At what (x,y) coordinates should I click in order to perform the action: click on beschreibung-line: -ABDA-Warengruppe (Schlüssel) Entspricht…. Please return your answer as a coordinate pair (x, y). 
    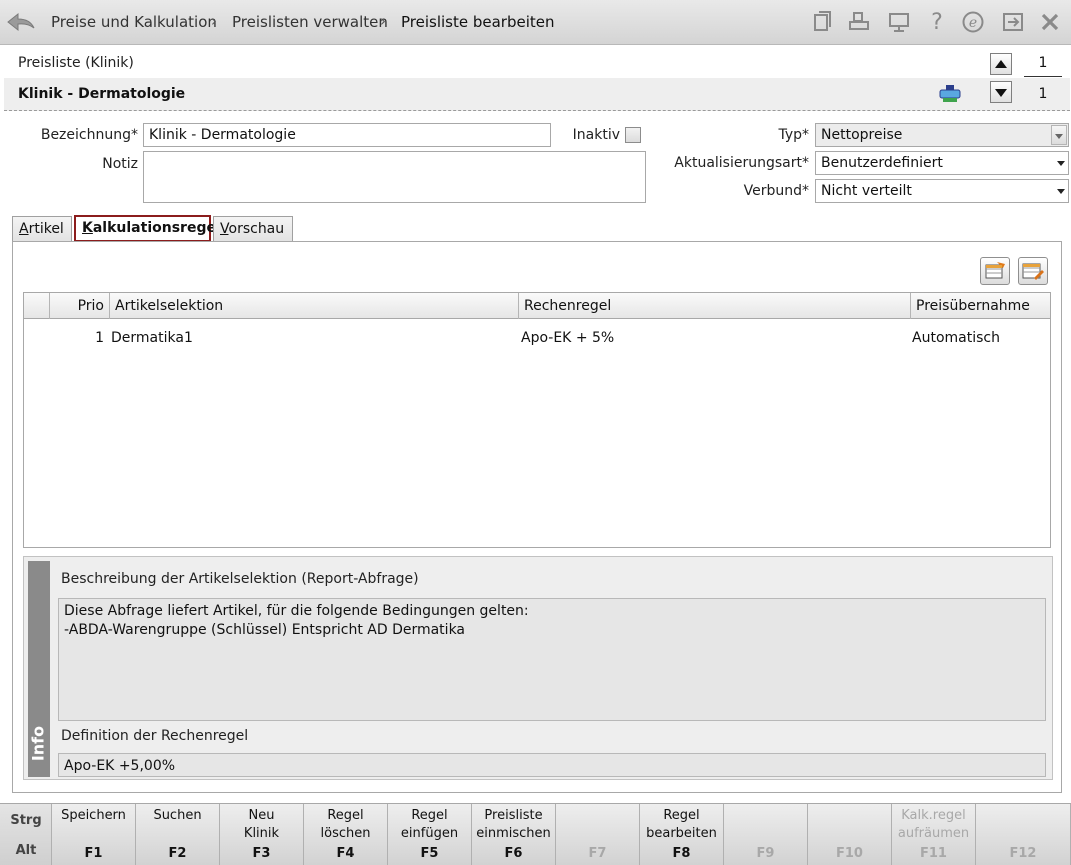
    Looking at the image, I should click on (265, 630).